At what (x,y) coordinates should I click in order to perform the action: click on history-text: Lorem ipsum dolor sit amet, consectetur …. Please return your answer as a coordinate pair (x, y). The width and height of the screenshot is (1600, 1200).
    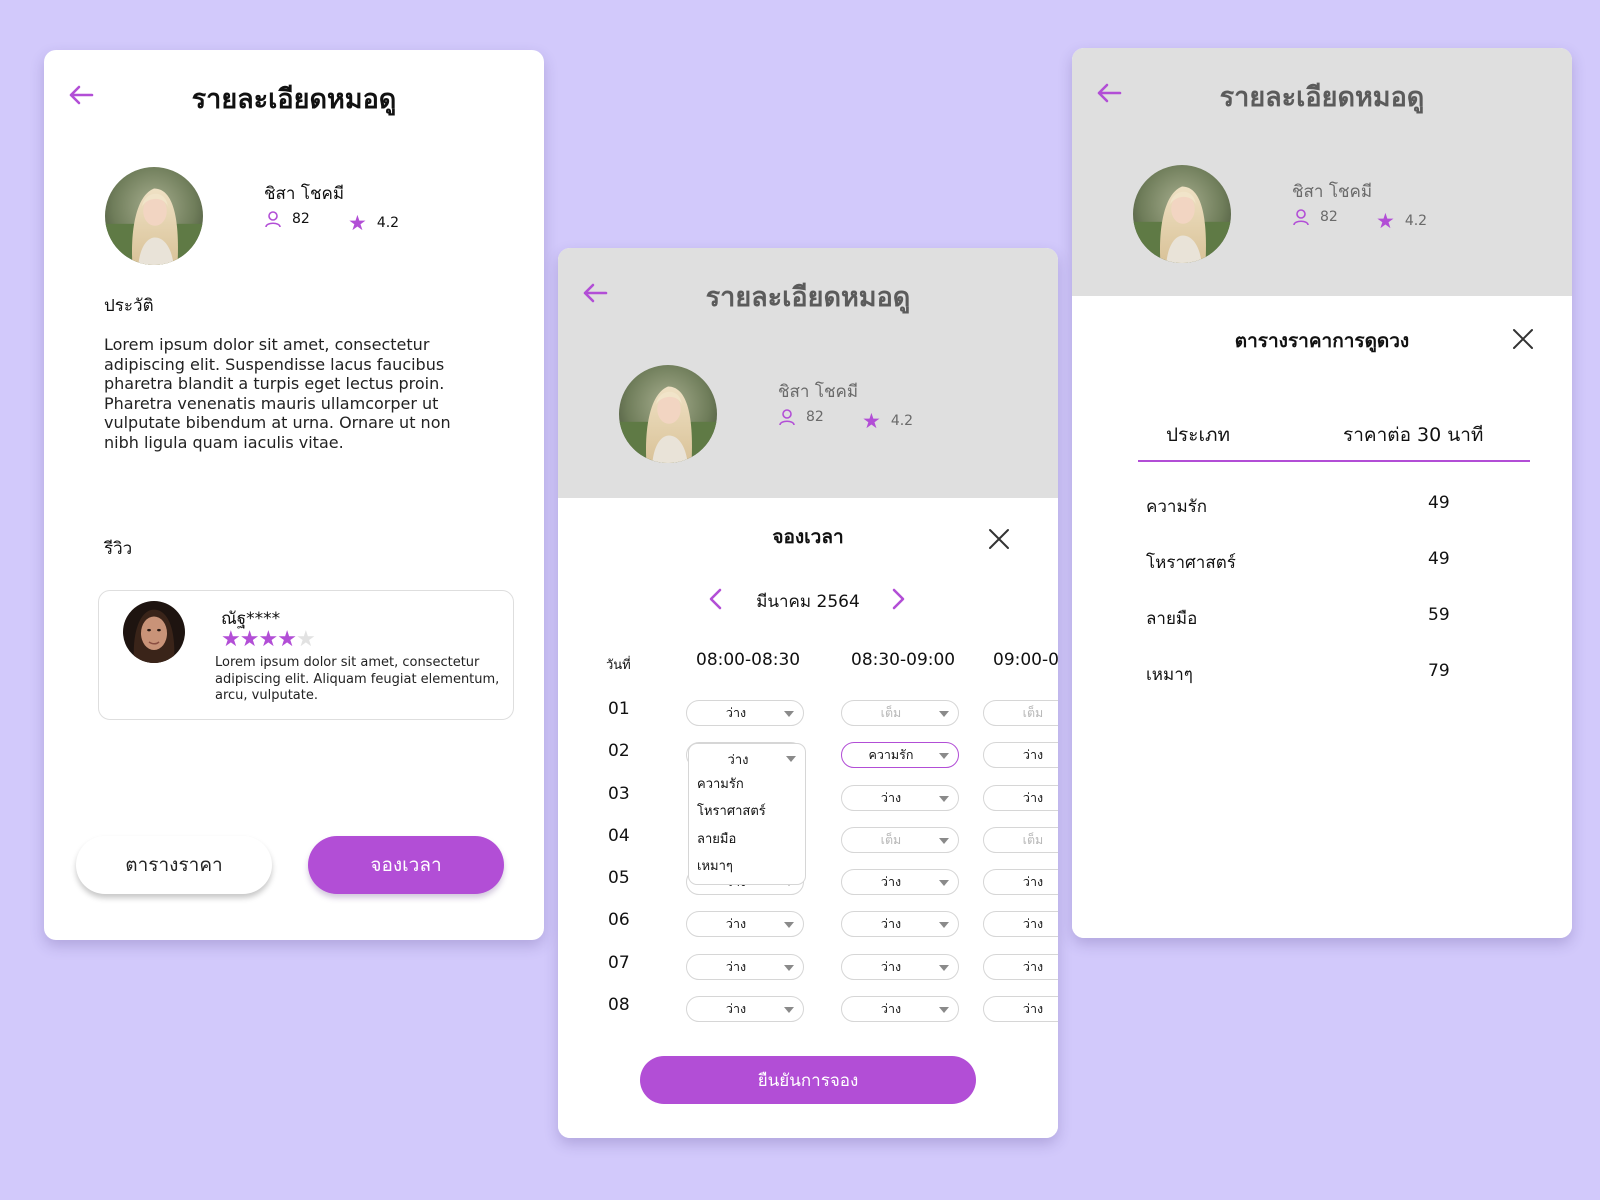
    Looking at the image, I should click on (277, 393).